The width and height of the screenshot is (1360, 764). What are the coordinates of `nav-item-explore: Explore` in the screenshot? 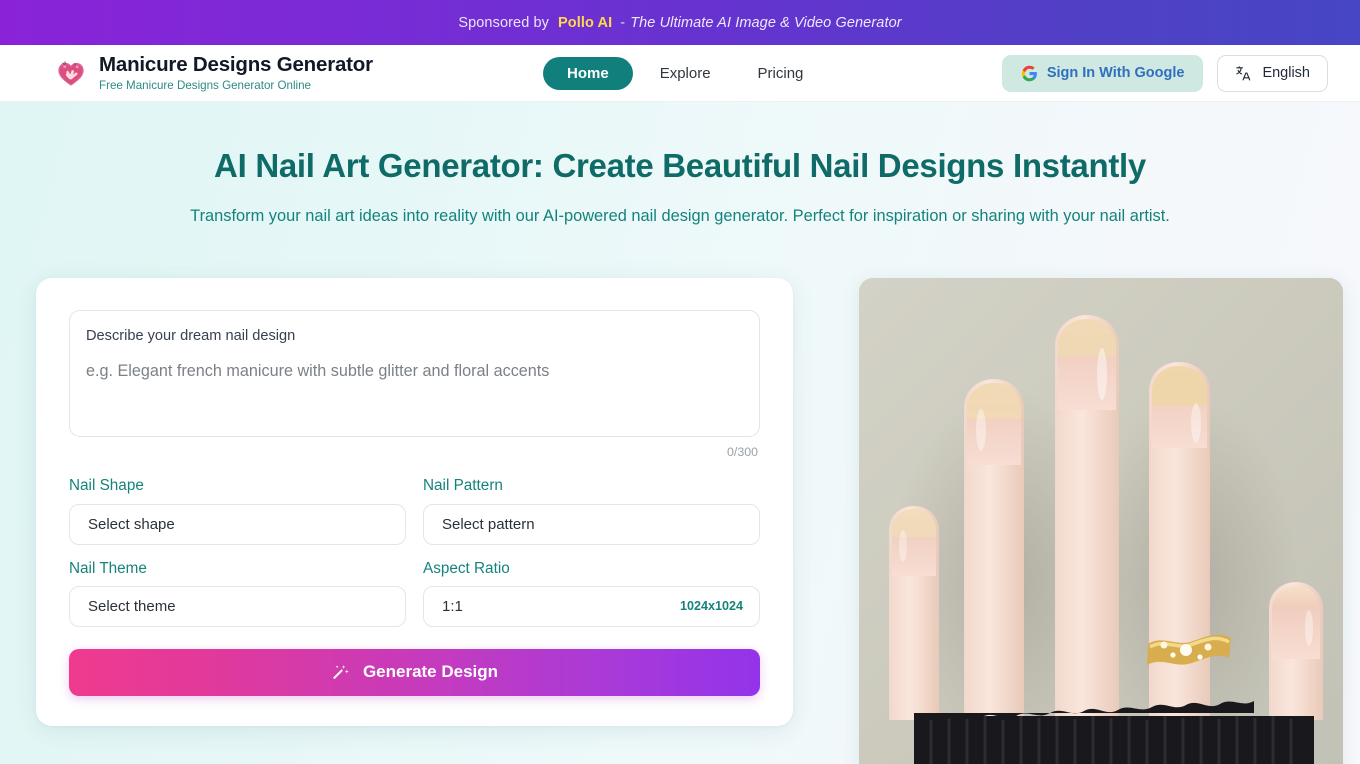 It's located at (685, 73).